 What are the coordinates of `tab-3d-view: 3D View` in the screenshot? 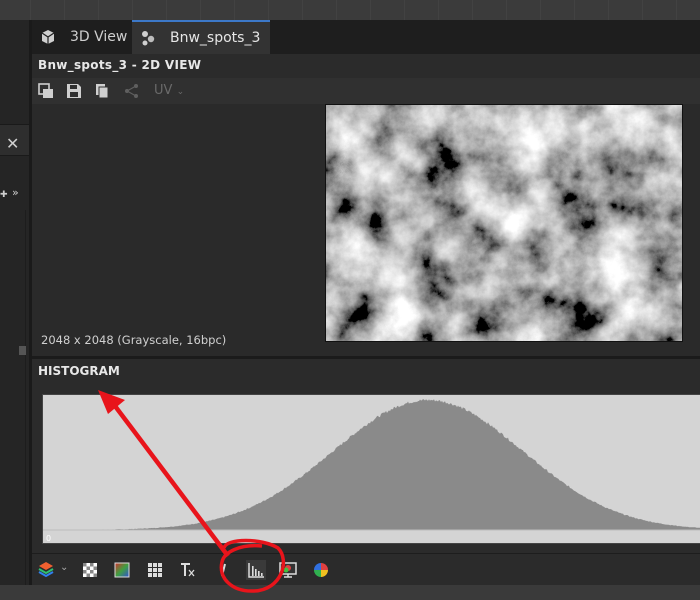 It's located at (82, 37).